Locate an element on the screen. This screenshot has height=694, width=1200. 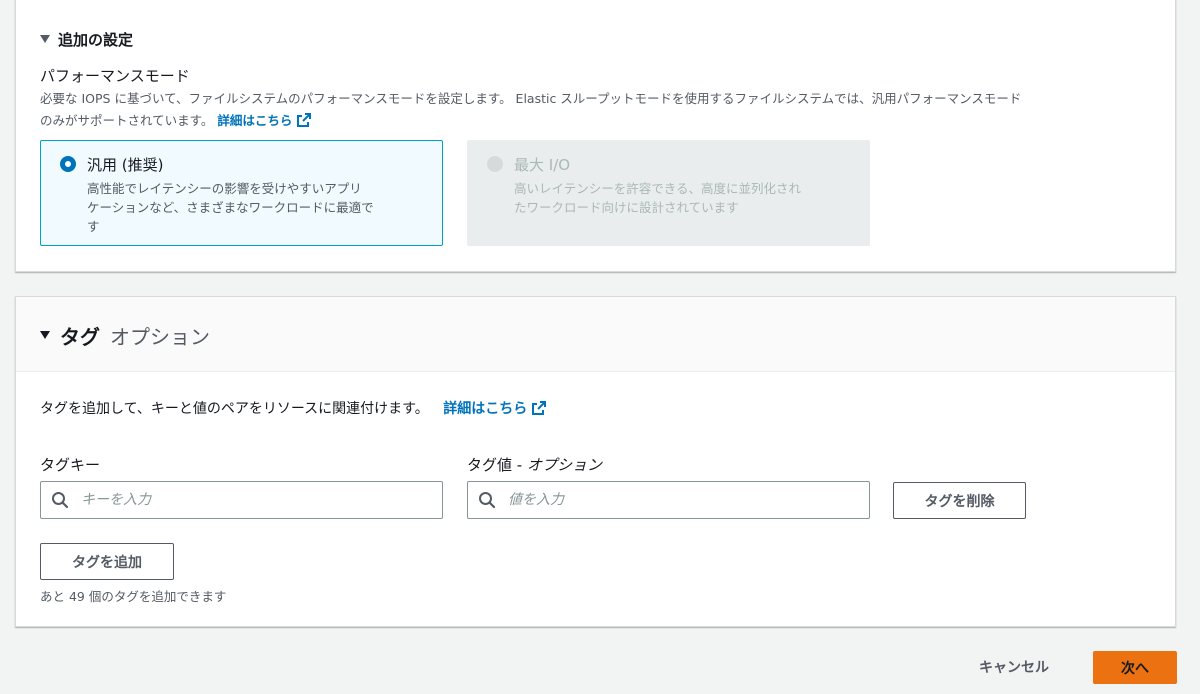
performance-mode-learn-more-link: 詳細はこちら is located at coordinates (264, 120).